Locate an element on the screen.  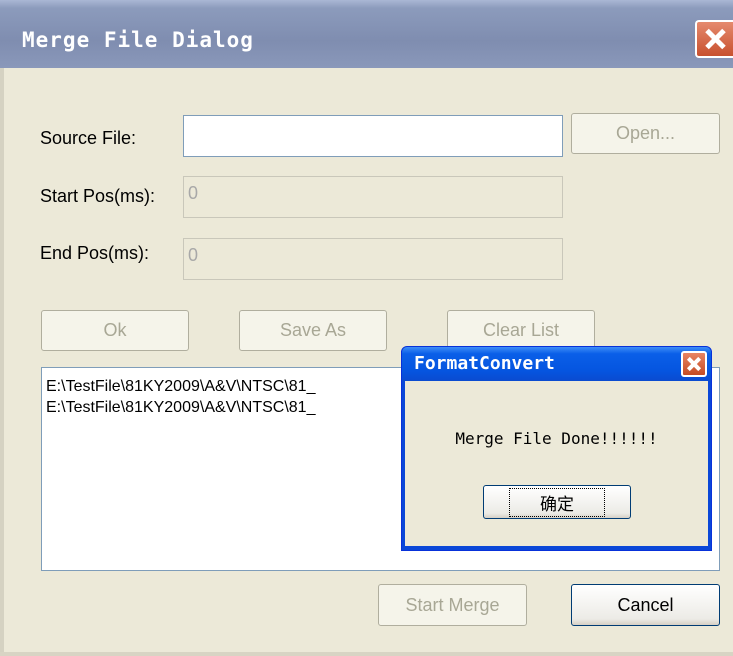
dialog-close-icon is located at coordinates (714, 39).